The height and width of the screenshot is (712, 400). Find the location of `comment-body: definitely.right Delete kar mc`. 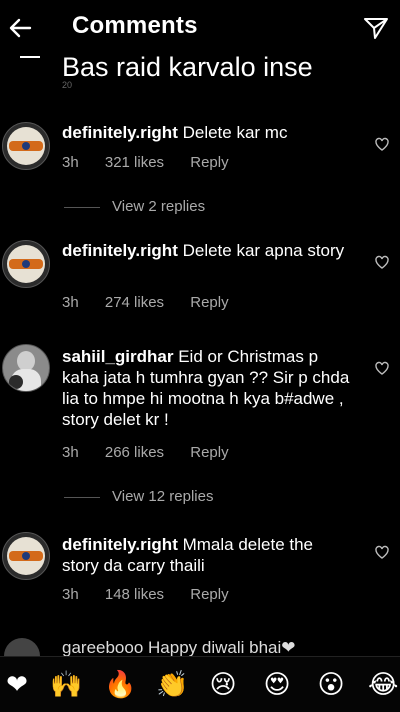

comment-body: definitely.right Delete kar mc is located at coordinates (207, 132).